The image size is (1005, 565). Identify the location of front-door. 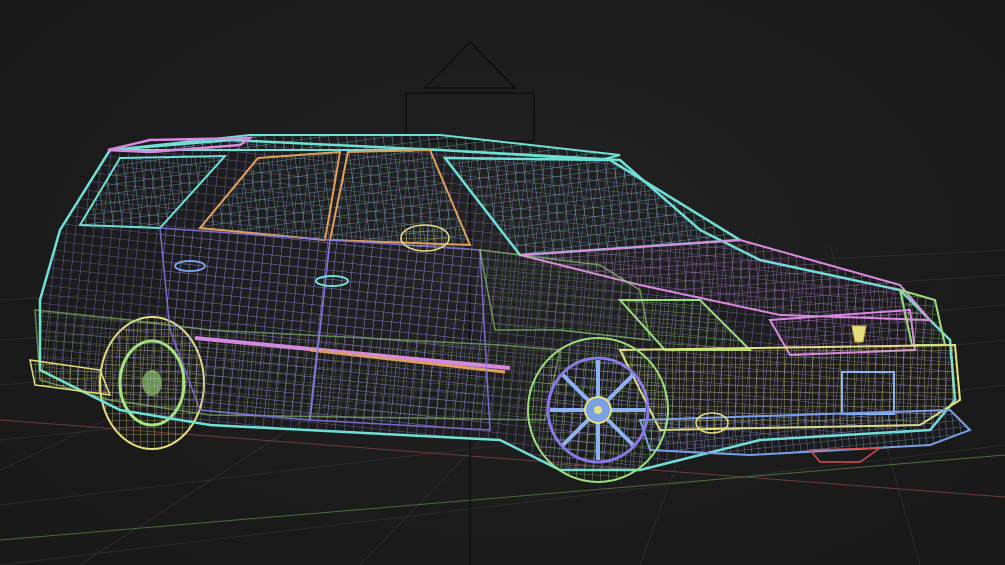
(400, 335).